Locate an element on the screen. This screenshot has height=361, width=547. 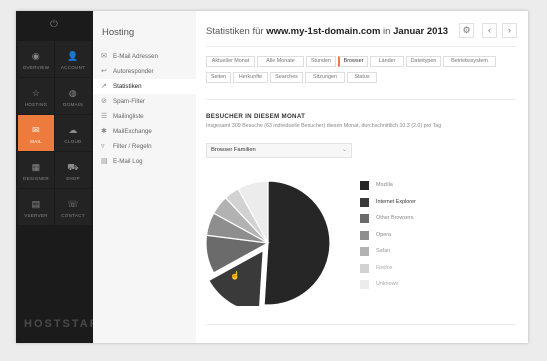
hoststar-logo: HOSTSTAR is located at coordinates (62, 324).